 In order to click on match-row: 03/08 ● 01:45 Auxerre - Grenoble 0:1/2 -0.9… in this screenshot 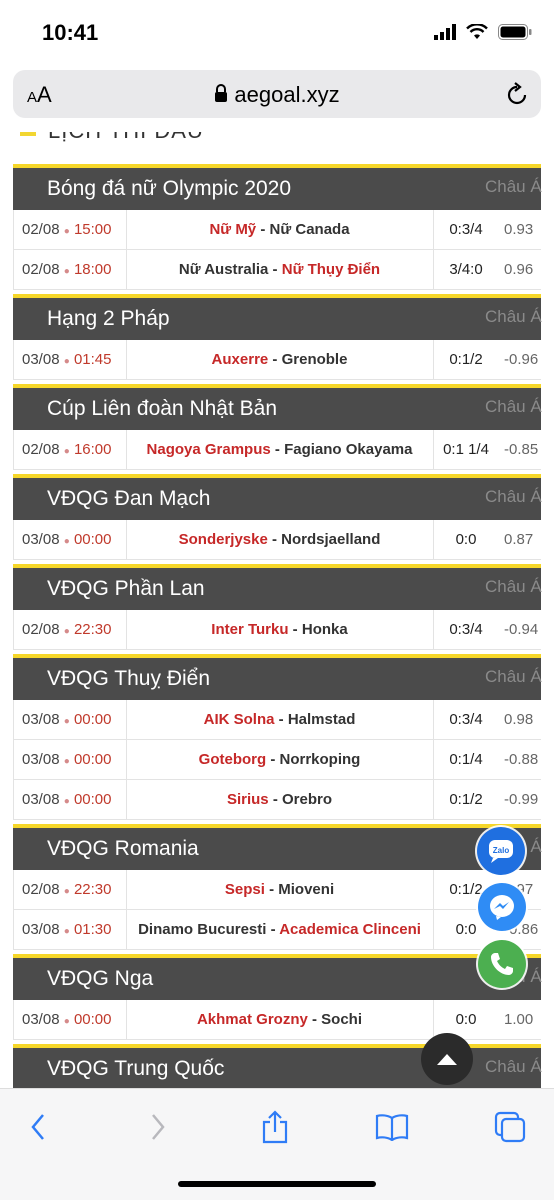, I will do `click(277, 360)`.